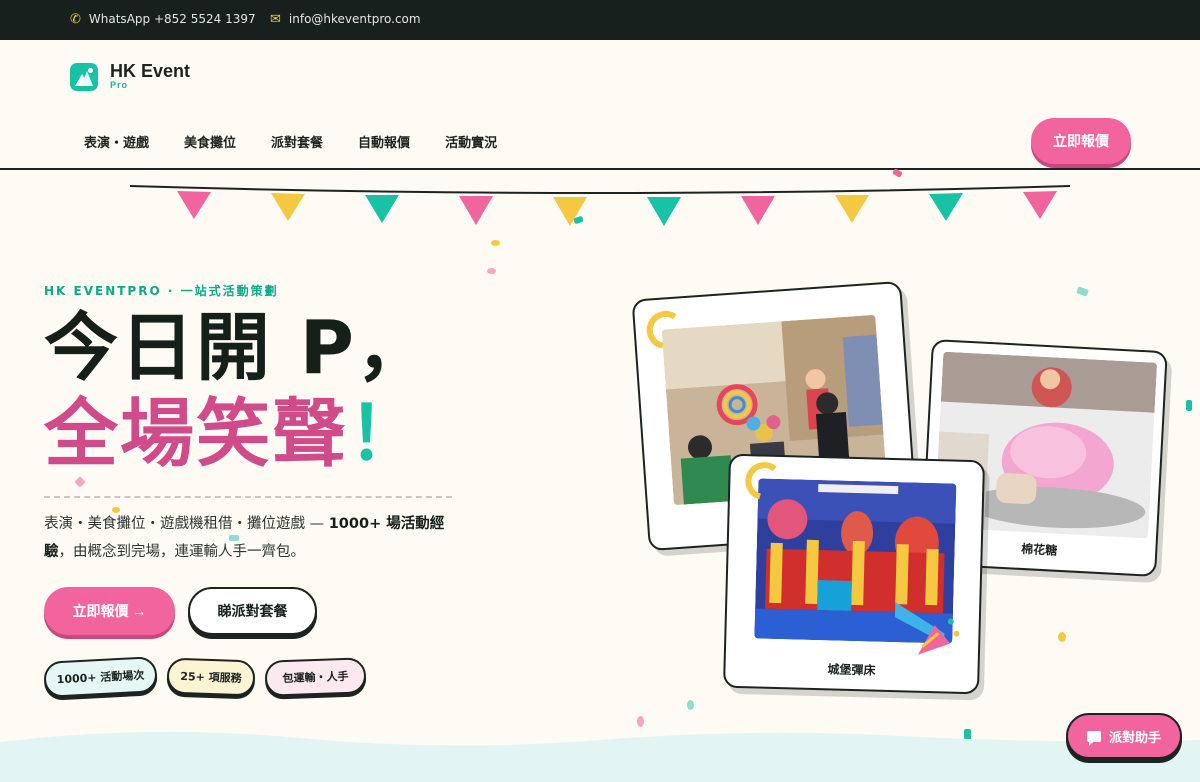 The image size is (1200, 782). I want to click on hero-title-bang: ！, so click(386, 434).